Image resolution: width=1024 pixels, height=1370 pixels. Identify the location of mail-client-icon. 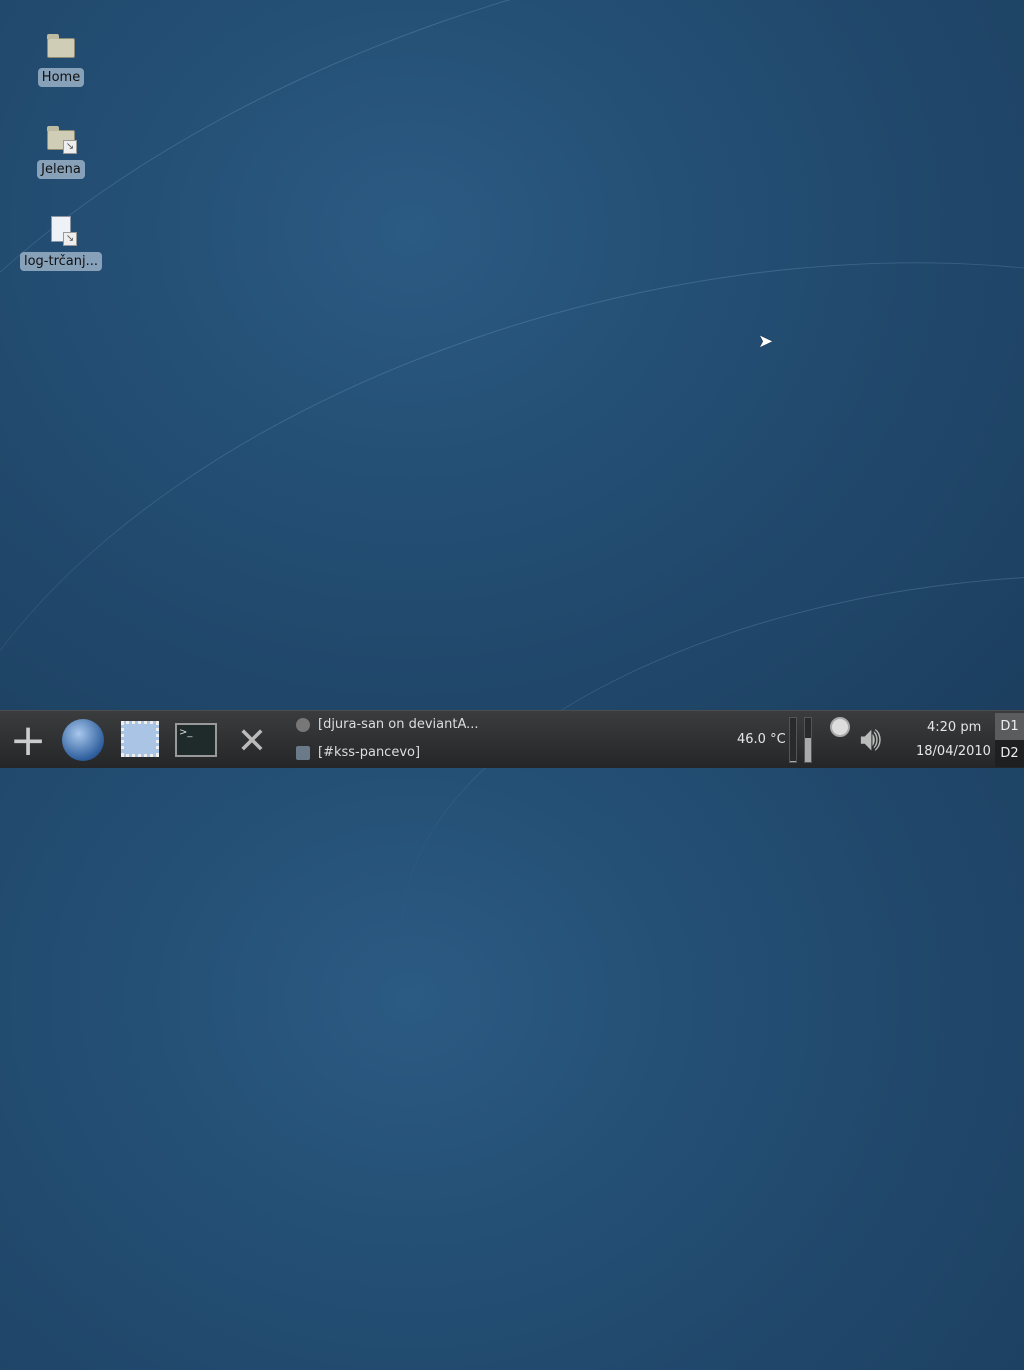
(140, 739).